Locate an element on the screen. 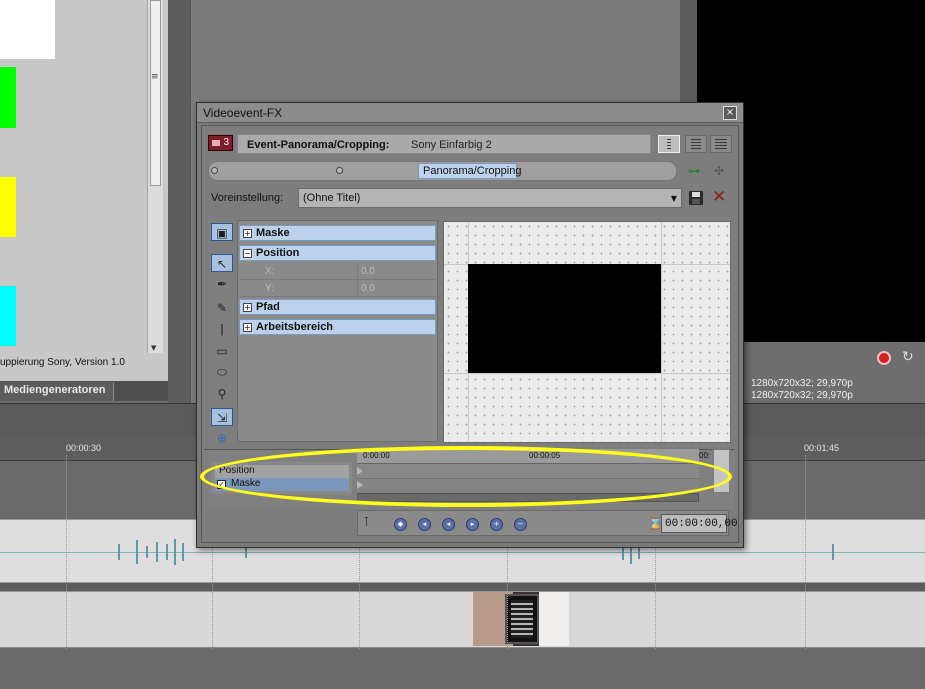  thumbnail-background is located at coordinates (554, 619).